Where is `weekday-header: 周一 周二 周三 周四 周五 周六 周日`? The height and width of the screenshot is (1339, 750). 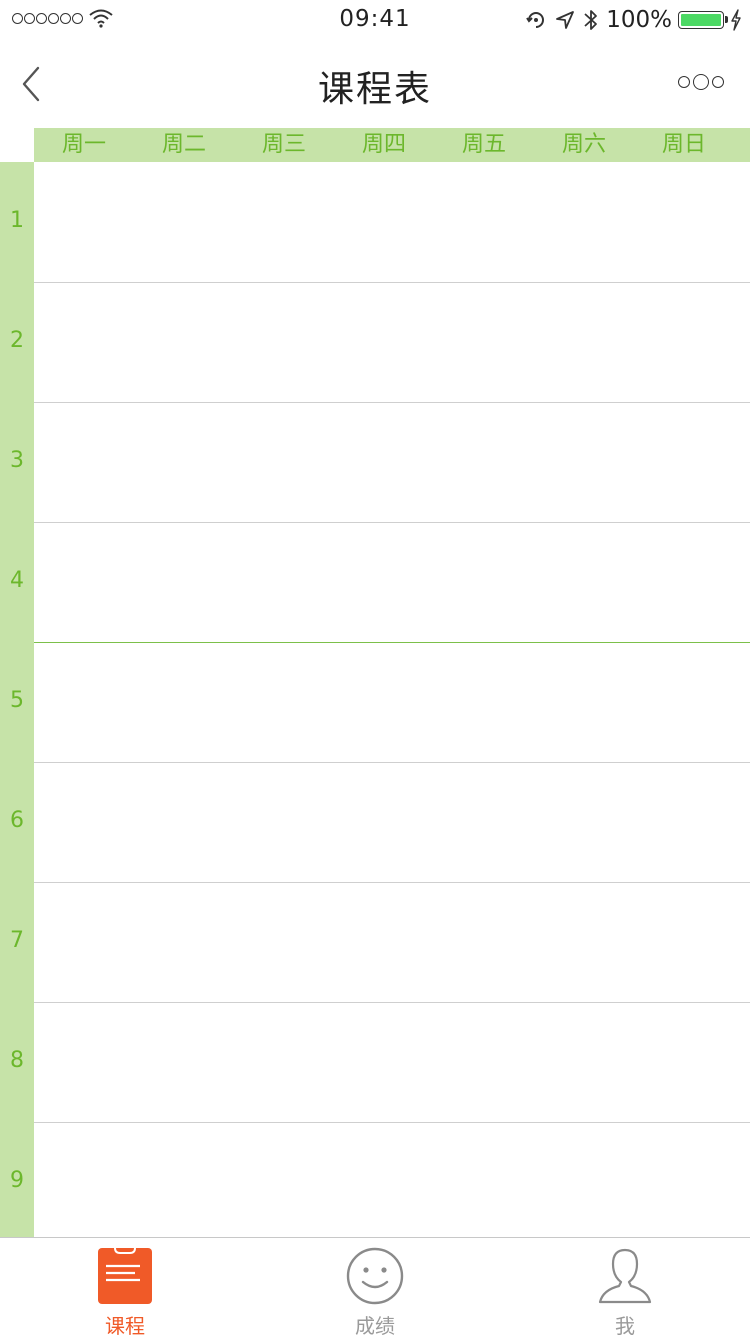 weekday-header: 周一 周二 周三 周四 周五 周六 周日 is located at coordinates (392, 145).